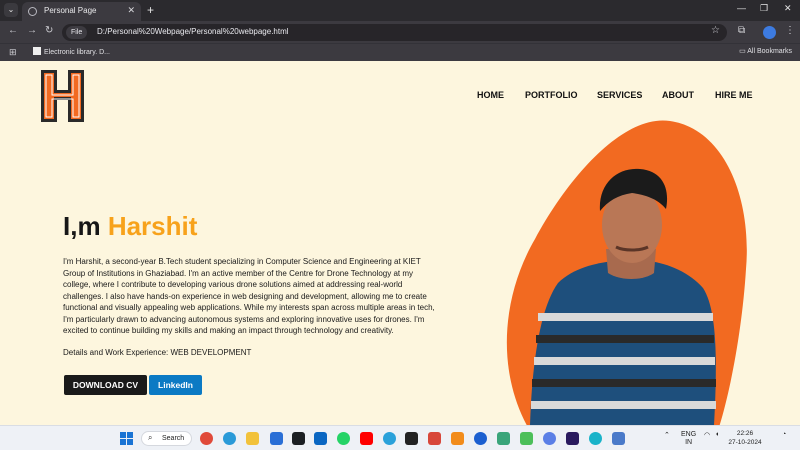 This screenshot has height=450, width=800. What do you see at coordinates (400, 10) in the screenshot?
I see `browser-tab-strip: ⌄ Personal Page ✕ + — ❐ ✕` at bounding box center [400, 10].